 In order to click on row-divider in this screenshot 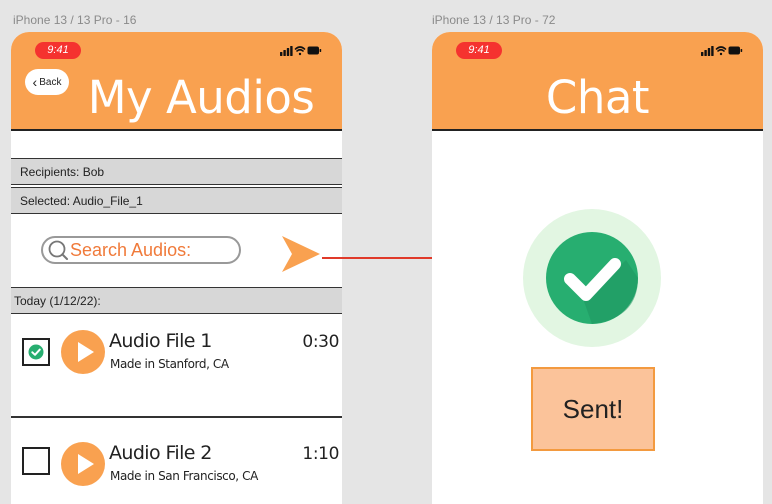, I will do `click(176, 417)`.